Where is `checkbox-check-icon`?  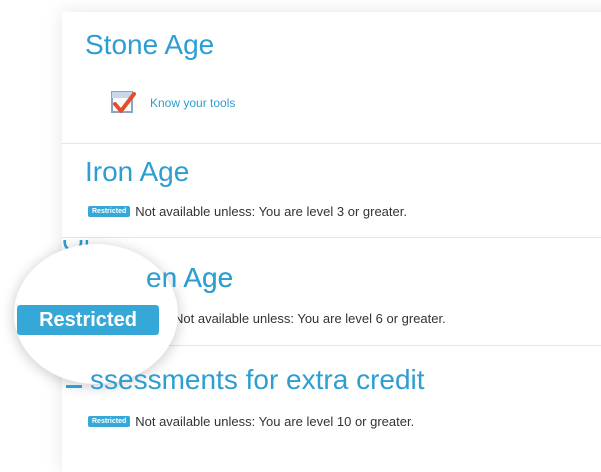 checkbox-check-icon is located at coordinates (123, 103).